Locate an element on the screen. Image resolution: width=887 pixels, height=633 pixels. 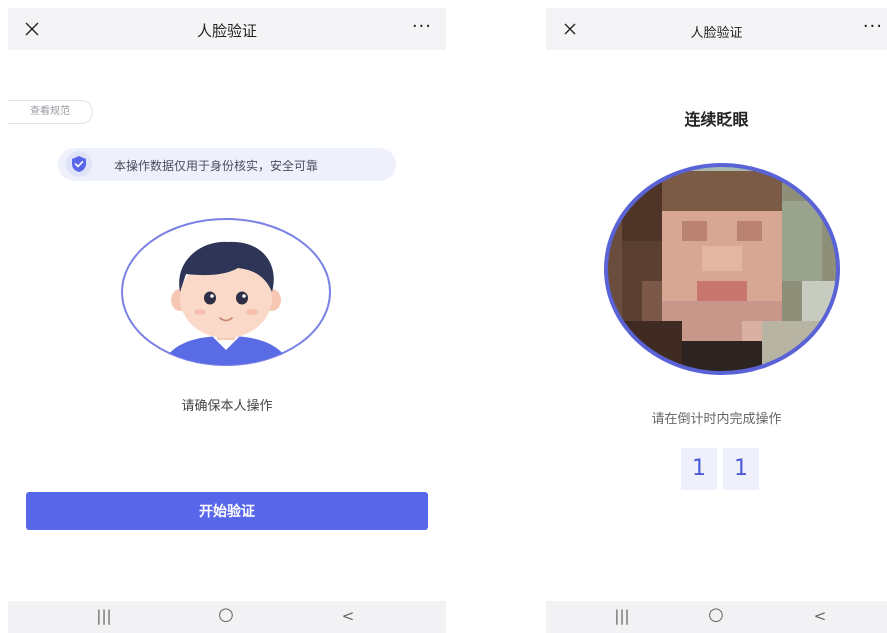
privacy-notice-text: 本操作数据仅用于身份核实，安全可靠 is located at coordinates (216, 166).